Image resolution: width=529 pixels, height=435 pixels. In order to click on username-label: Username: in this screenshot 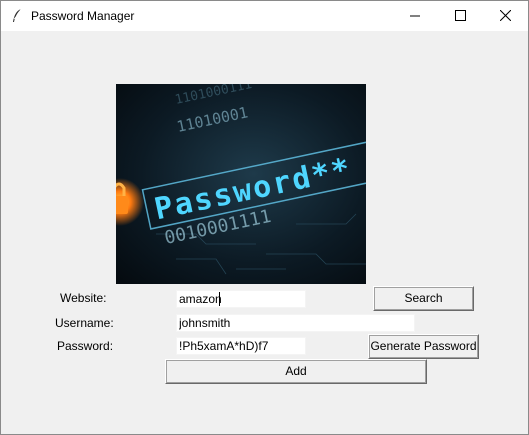, I will do `click(84, 323)`.